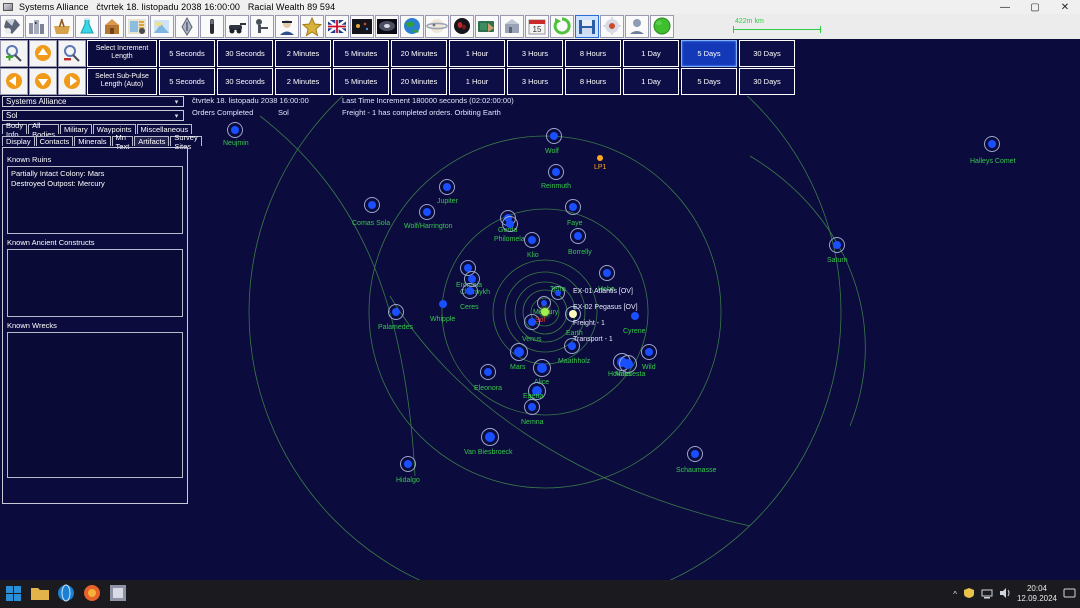  Describe the element at coordinates (14, 81) in the screenshot. I see `pan-left-icon` at that location.